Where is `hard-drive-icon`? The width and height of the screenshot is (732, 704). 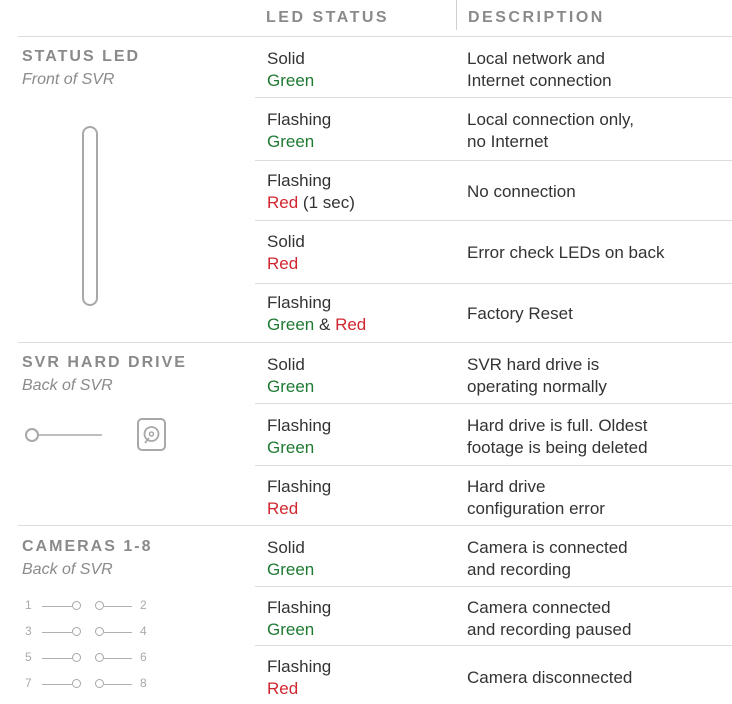 hard-drive-icon is located at coordinates (107, 435).